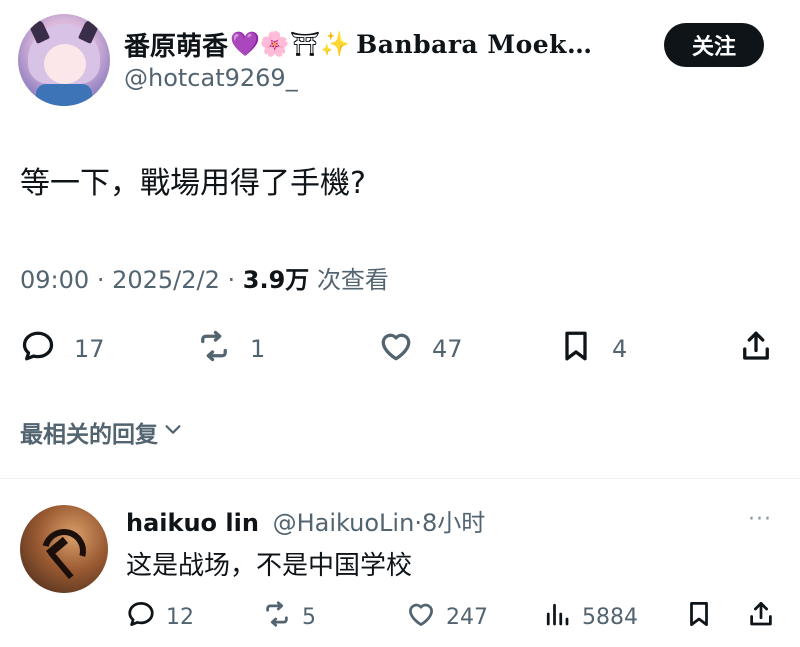 The height and width of the screenshot is (647, 800). I want to click on reply-header: haikuo lin @HaikuoLin·8小时, so click(305, 520).